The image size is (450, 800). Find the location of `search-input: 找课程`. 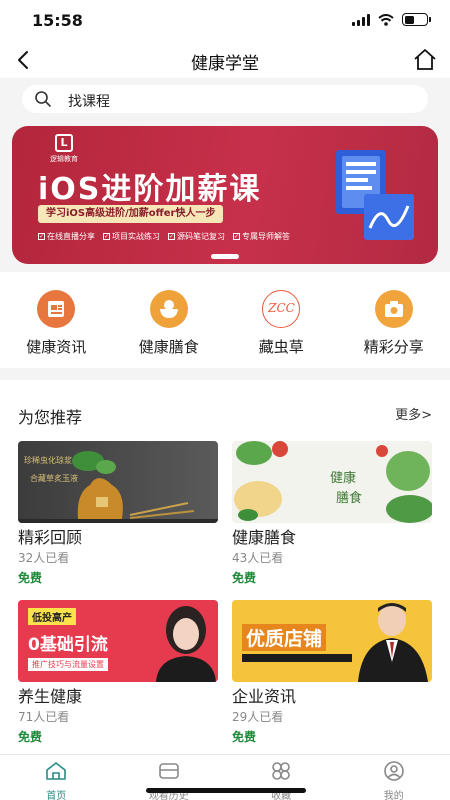

search-input: 找课程 is located at coordinates (225, 99).